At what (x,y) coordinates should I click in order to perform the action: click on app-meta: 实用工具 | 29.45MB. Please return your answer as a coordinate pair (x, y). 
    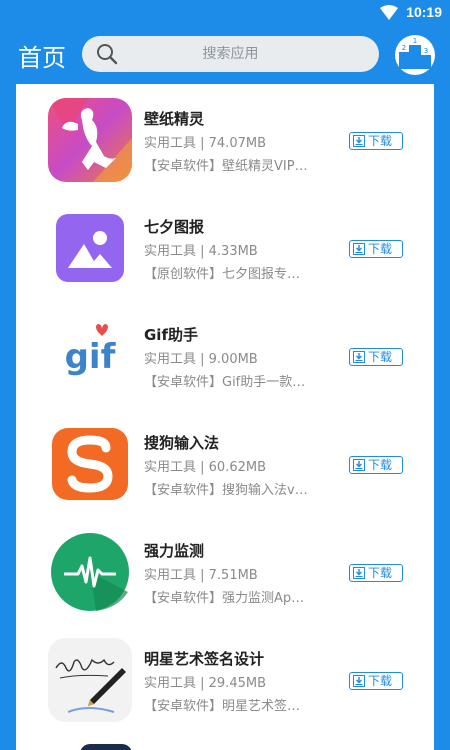
    Looking at the image, I should click on (205, 683).